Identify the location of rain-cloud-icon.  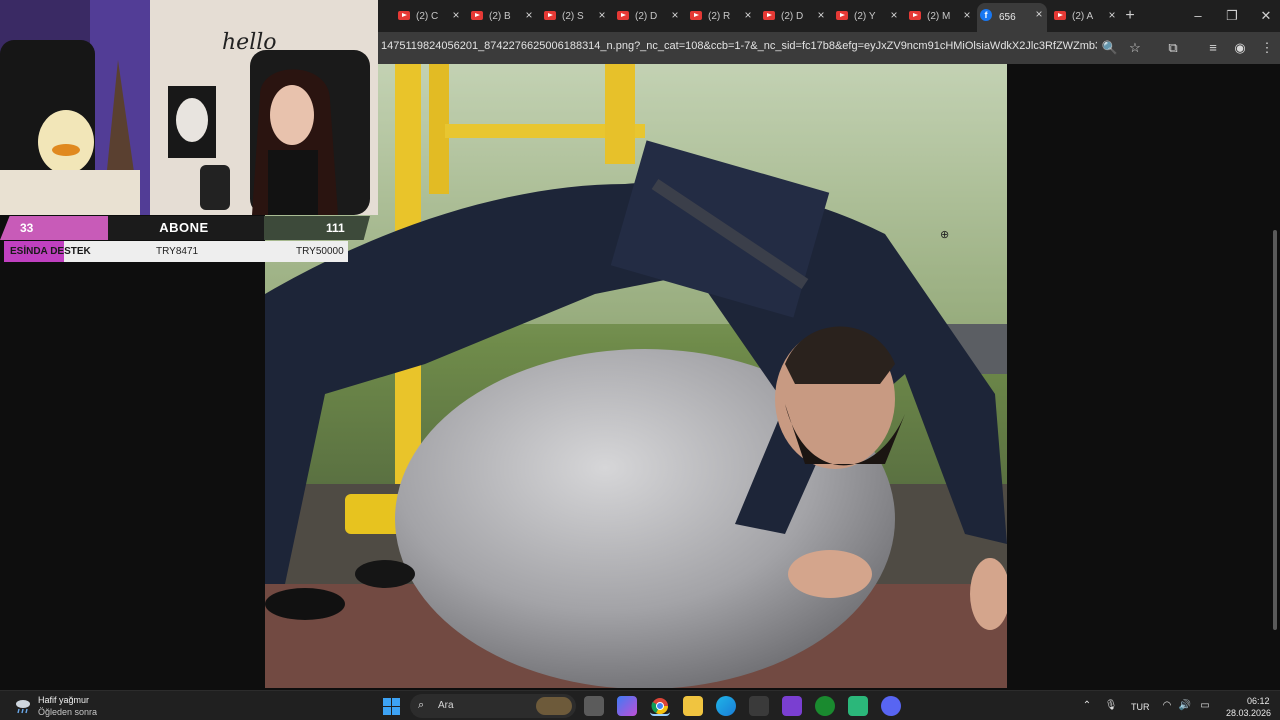
(23, 706).